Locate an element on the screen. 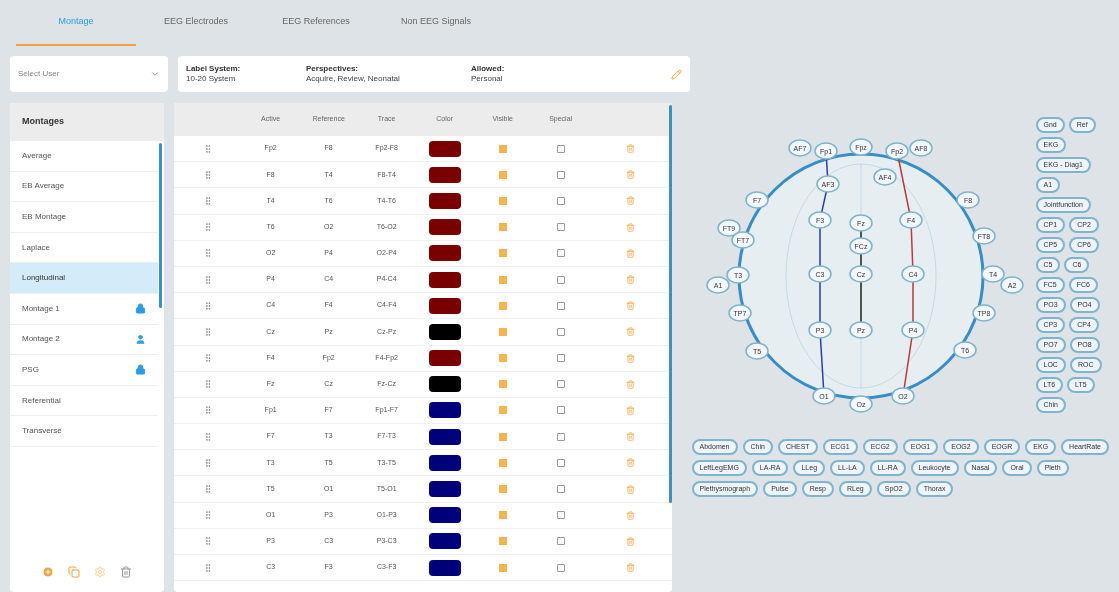 The image size is (1119, 592). info-value: 10-20 System is located at coordinates (211, 79).